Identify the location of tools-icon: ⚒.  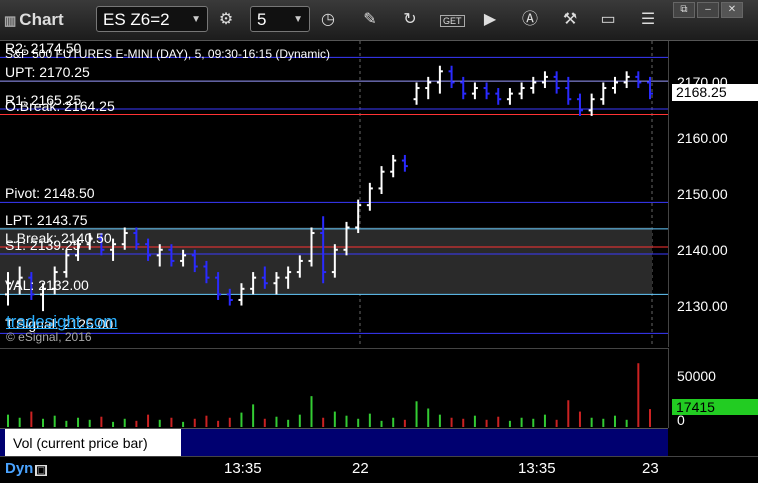
(570, 19).